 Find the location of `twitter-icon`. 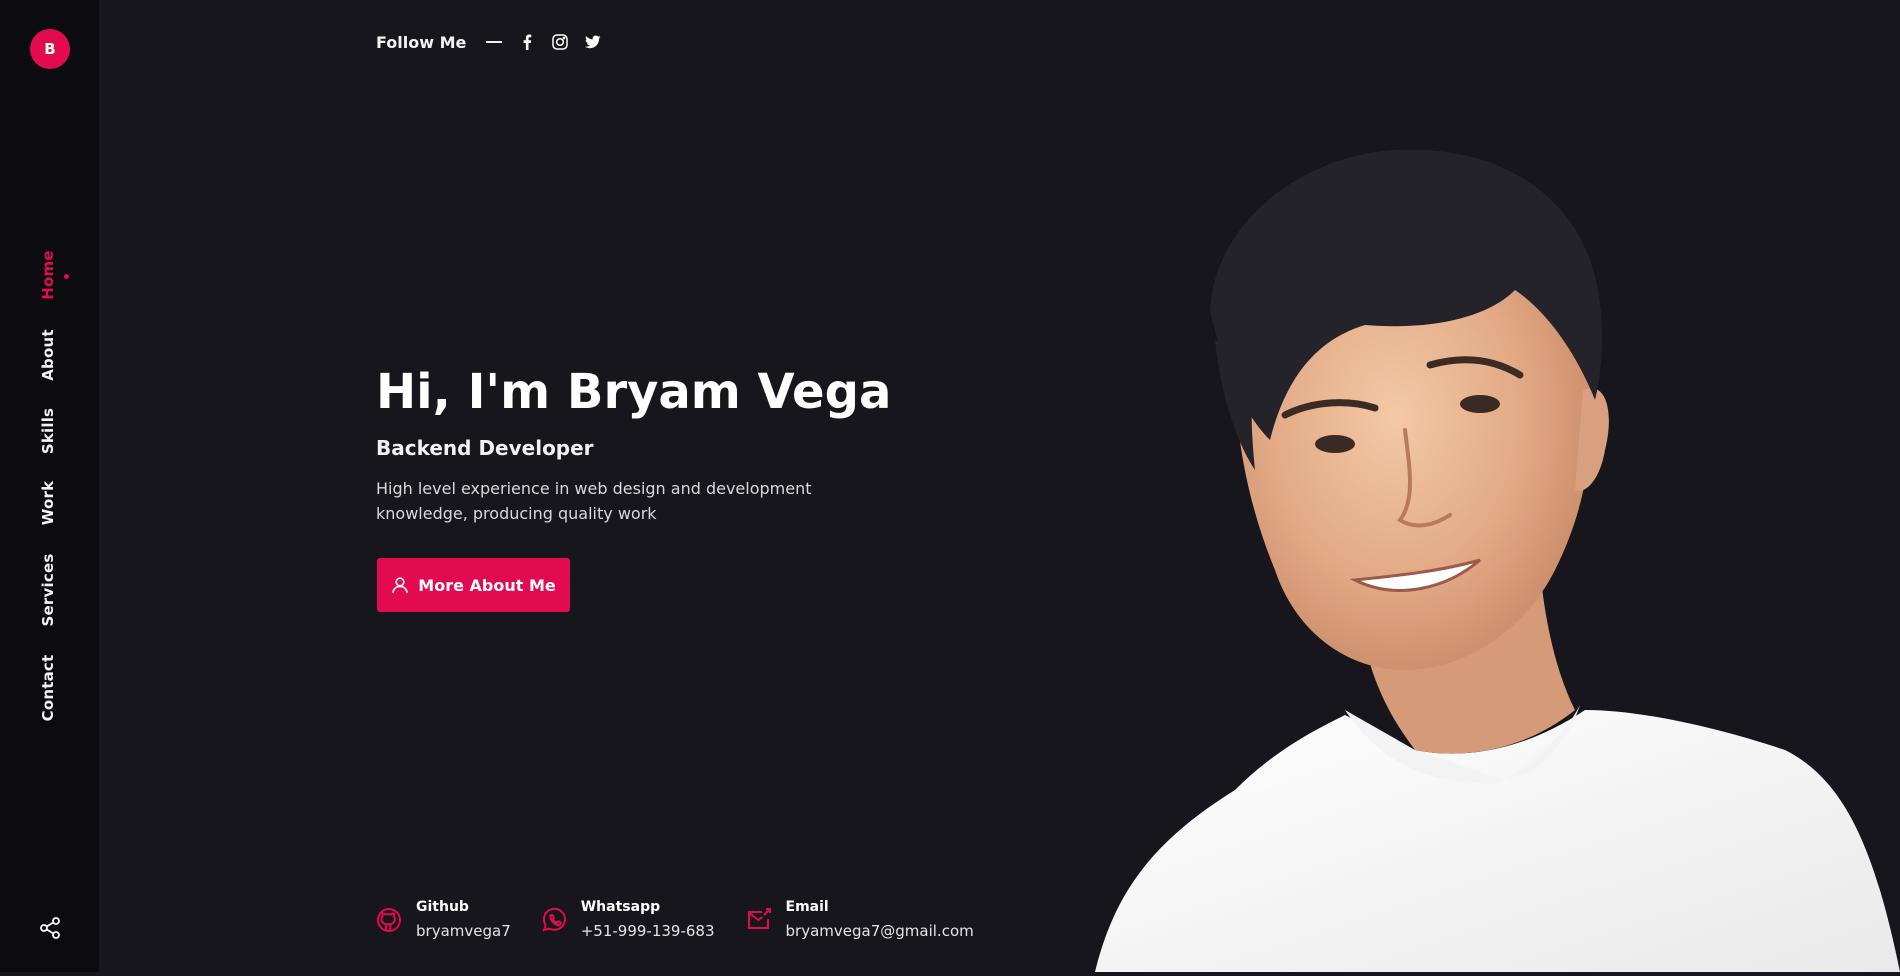

twitter-icon is located at coordinates (593, 42).